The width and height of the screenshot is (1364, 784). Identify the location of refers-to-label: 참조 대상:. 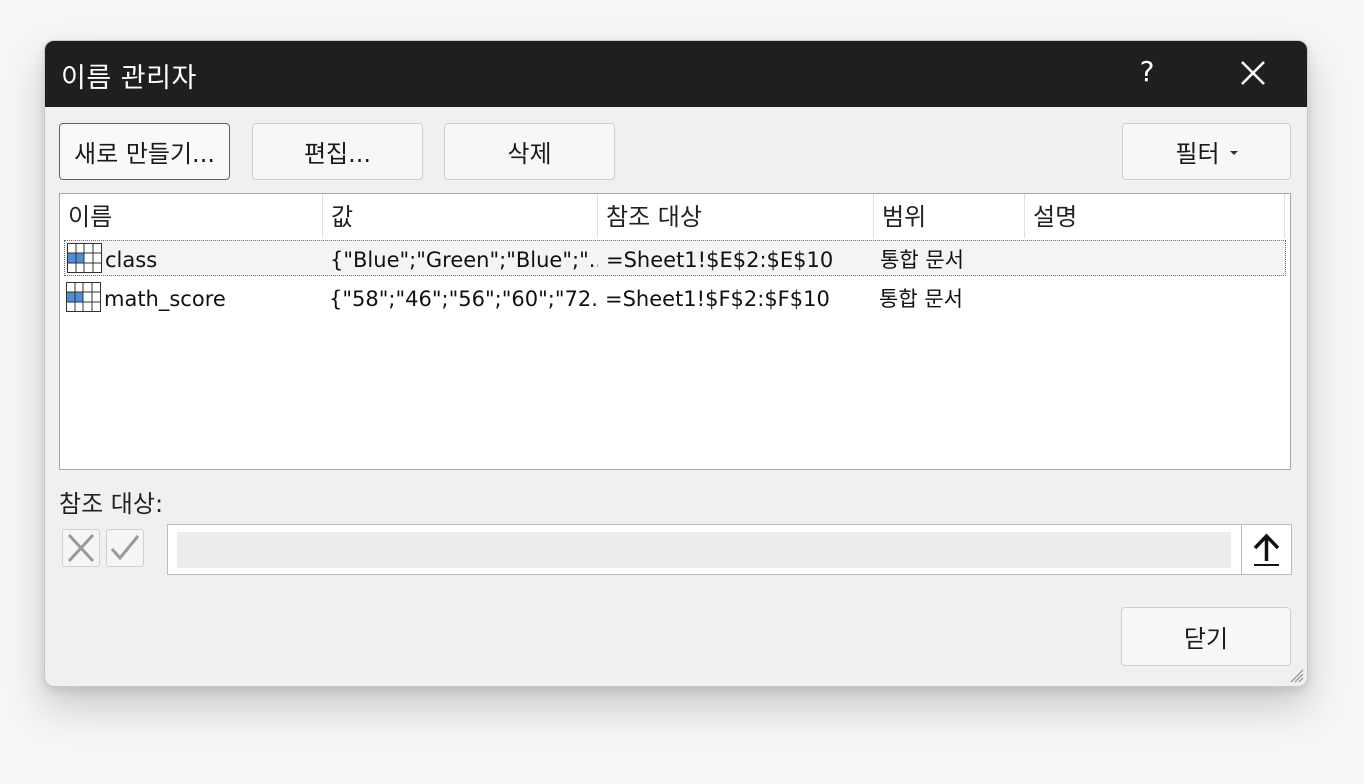
(111, 504).